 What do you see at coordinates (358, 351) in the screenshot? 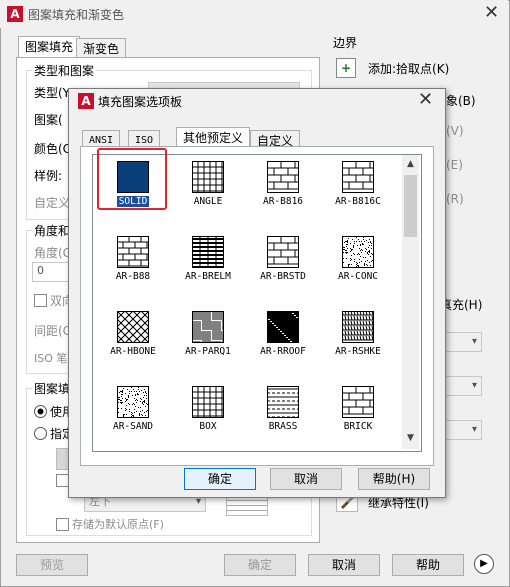
I see `pattern-label: AR-RSHKE` at bounding box center [358, 351].